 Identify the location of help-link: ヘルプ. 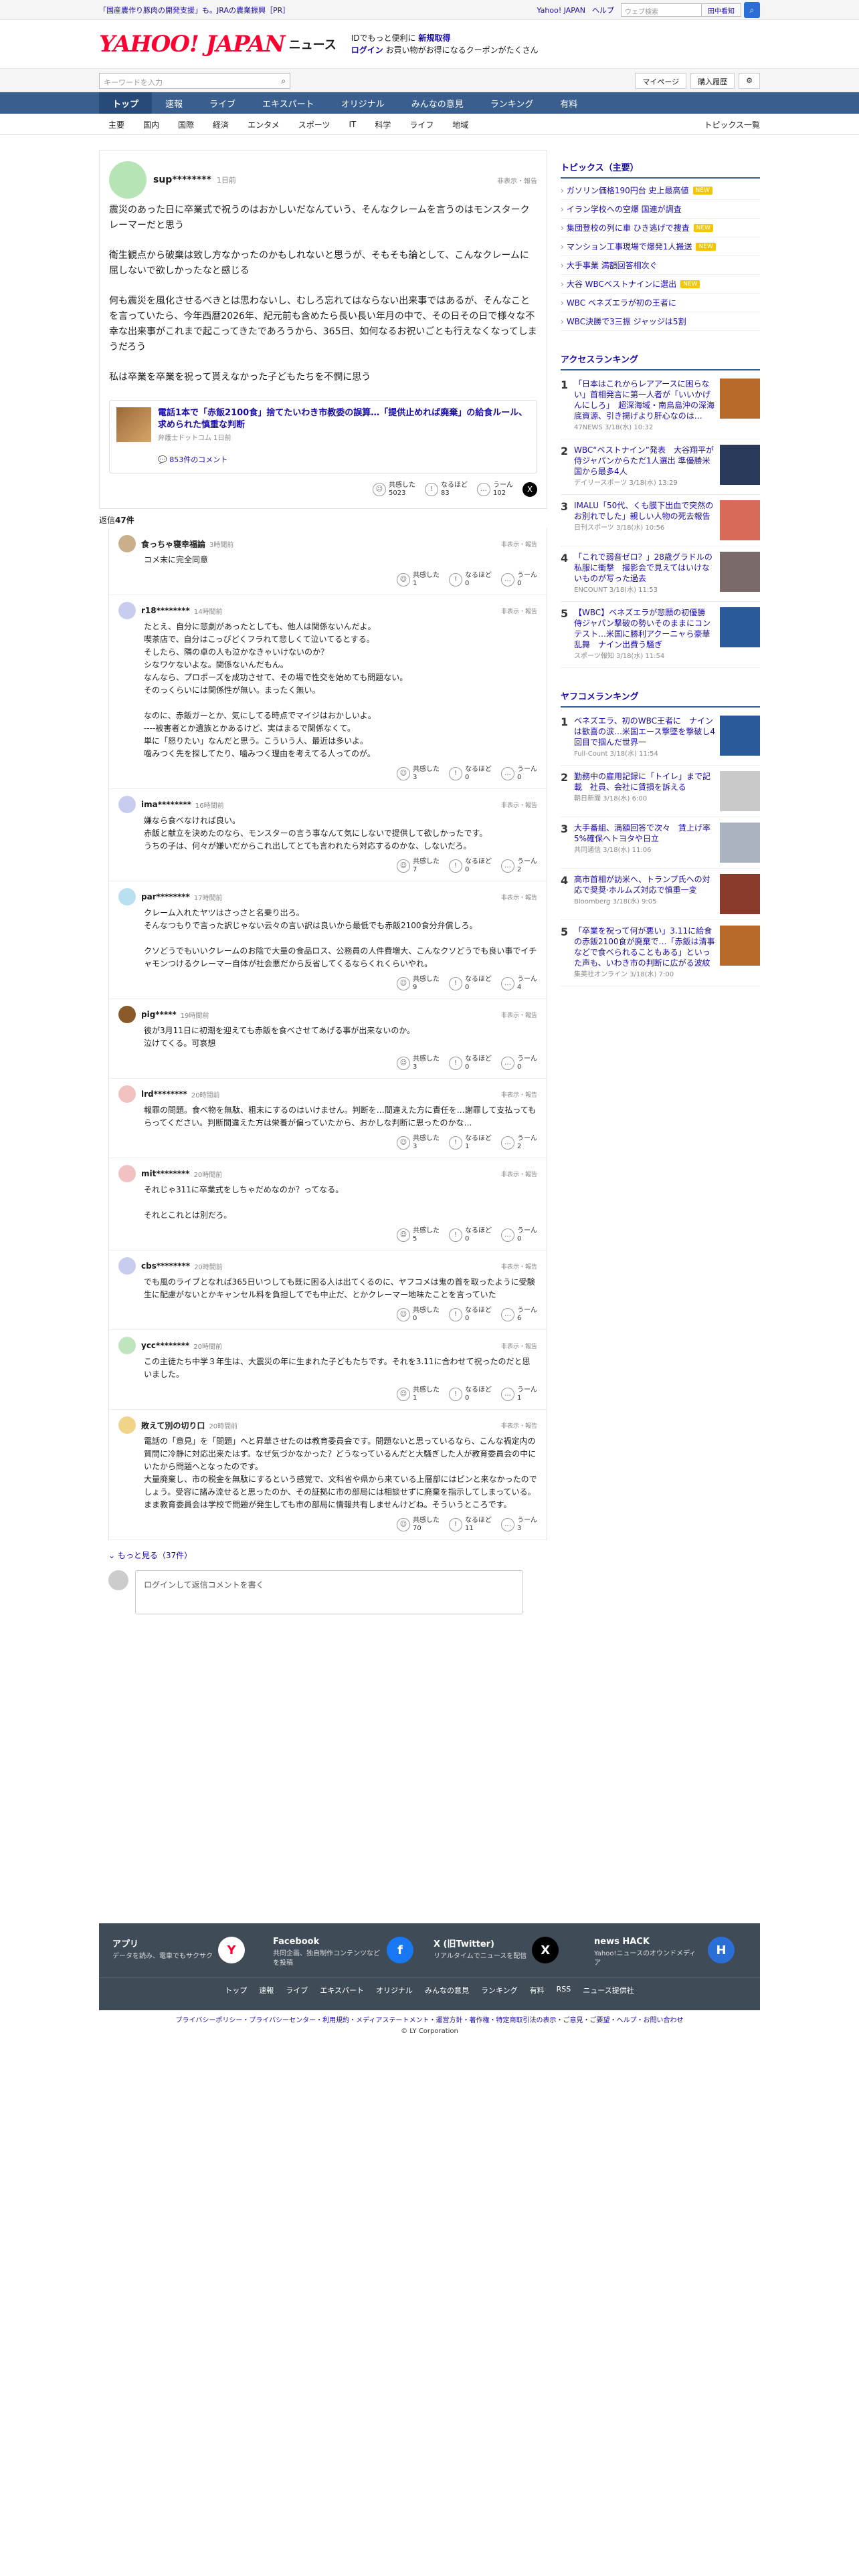
(603, 10).